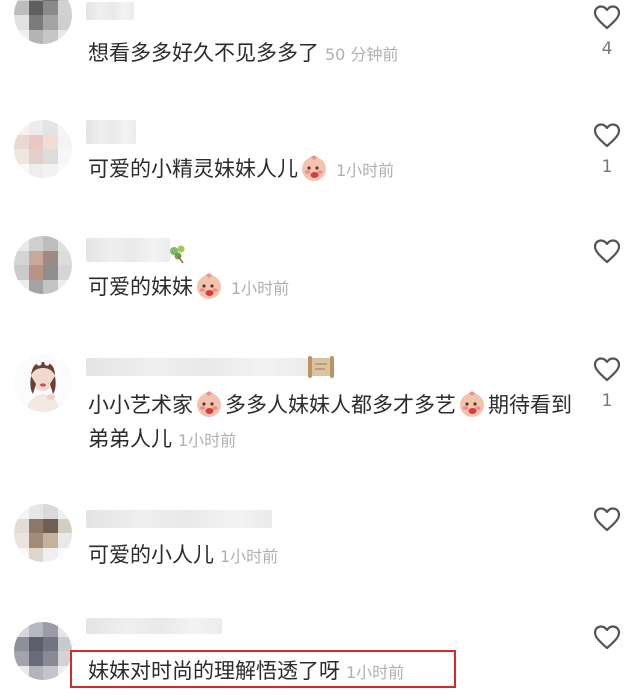 The image size is (640, 699). What do you see at coordinates (151, 555) in the screenshot?
I see `comment-body: 可爱的小人儿` at bounding box center [151, 555].